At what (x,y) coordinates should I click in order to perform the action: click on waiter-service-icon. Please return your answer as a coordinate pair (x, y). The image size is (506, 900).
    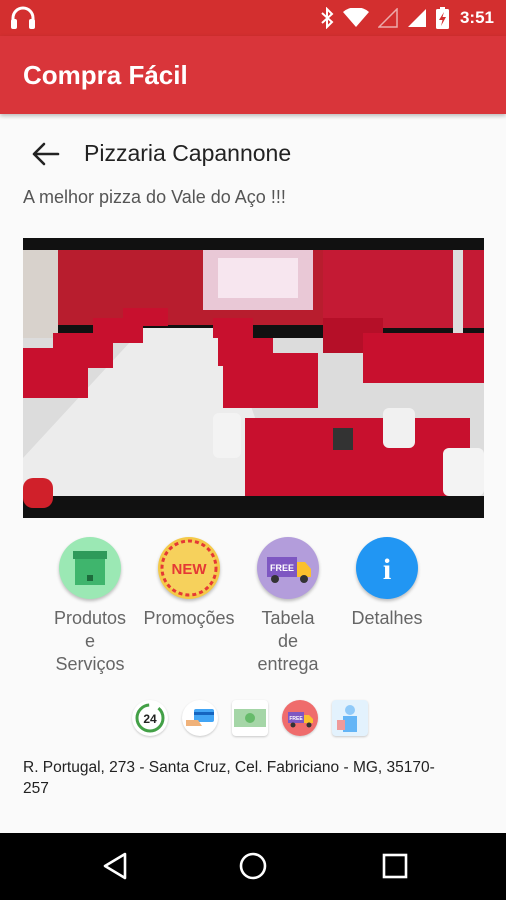
    Looking at the image, I should click on (350, 718).